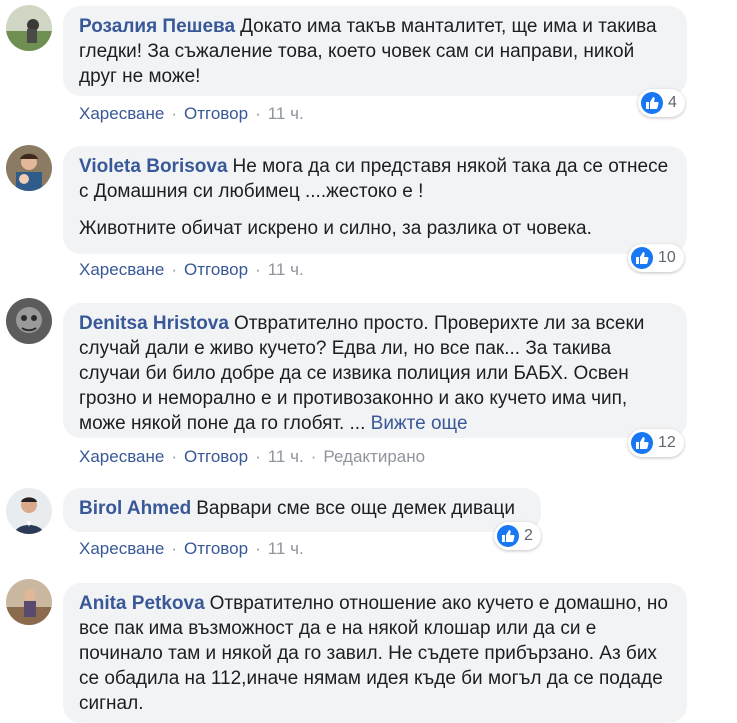  I want to click on comment-author: Denitsa Hristova, so click(154, 323).